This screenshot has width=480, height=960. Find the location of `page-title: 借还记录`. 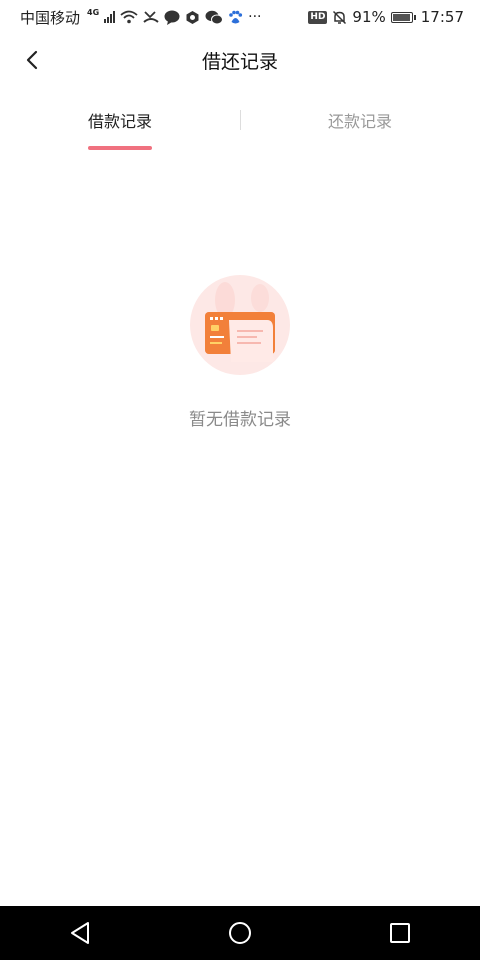

page-title: 借还记录 is located at coordinates (239, 62).